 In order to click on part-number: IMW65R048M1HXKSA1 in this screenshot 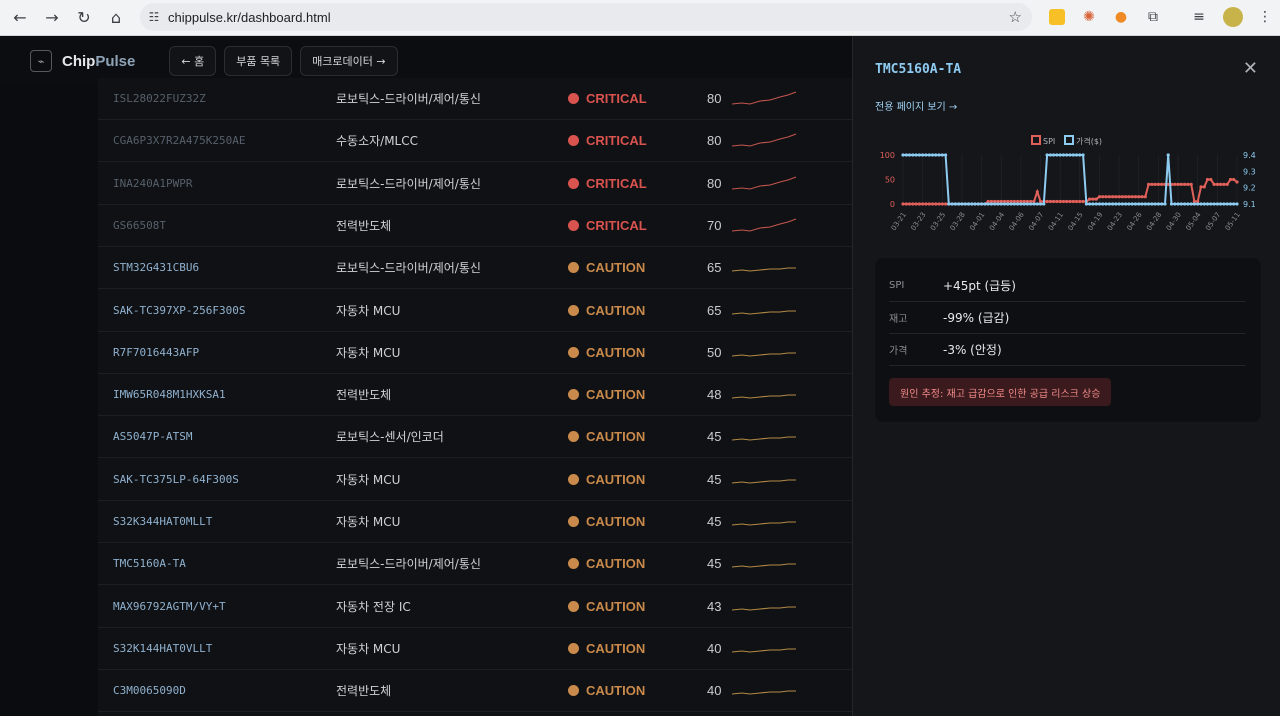, I will do `click(169, 394)`.